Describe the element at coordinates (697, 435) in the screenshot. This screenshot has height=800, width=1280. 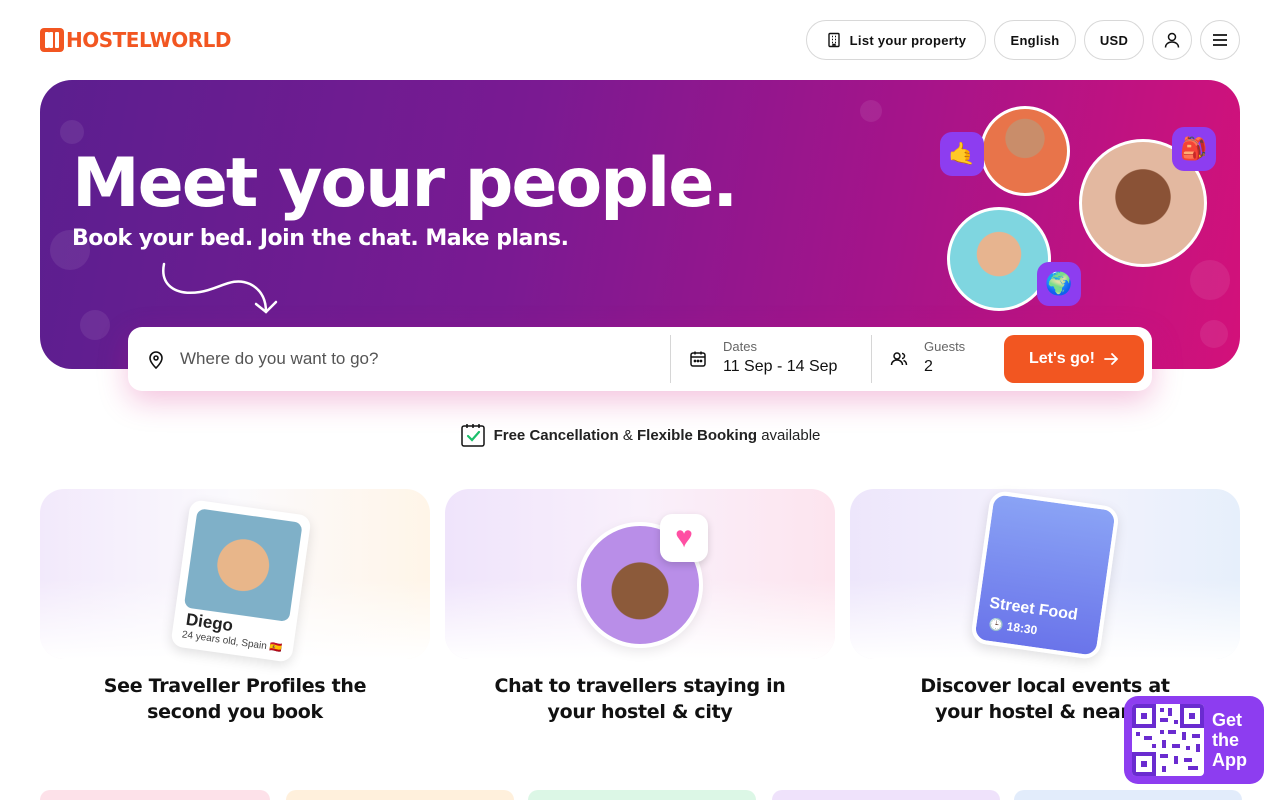
I see `flexible-booking-text: Flexible Booking` at that location.